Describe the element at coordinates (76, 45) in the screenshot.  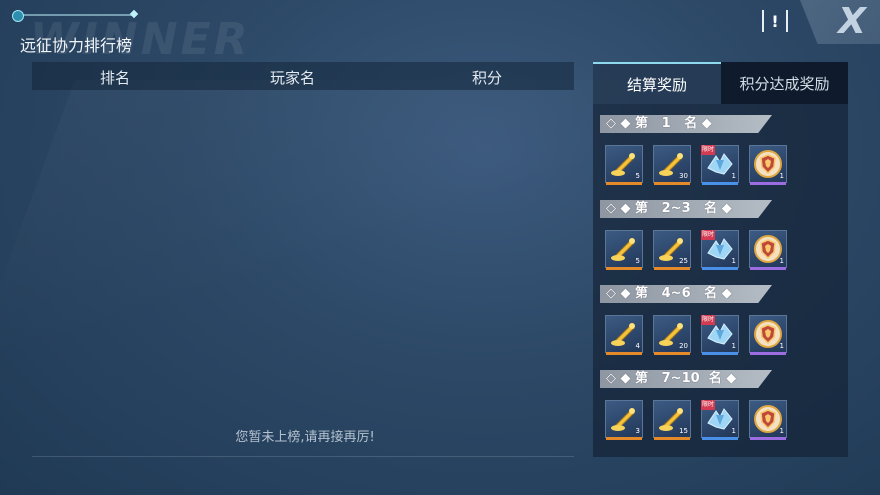
I see `page-title: 远征协力排行榜` at that location.